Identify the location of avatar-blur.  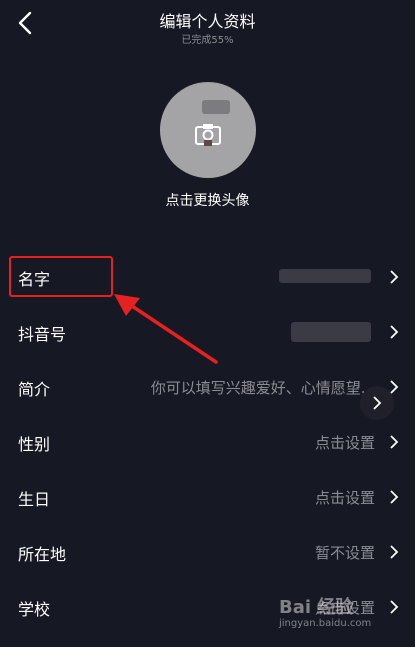
(216, 107).